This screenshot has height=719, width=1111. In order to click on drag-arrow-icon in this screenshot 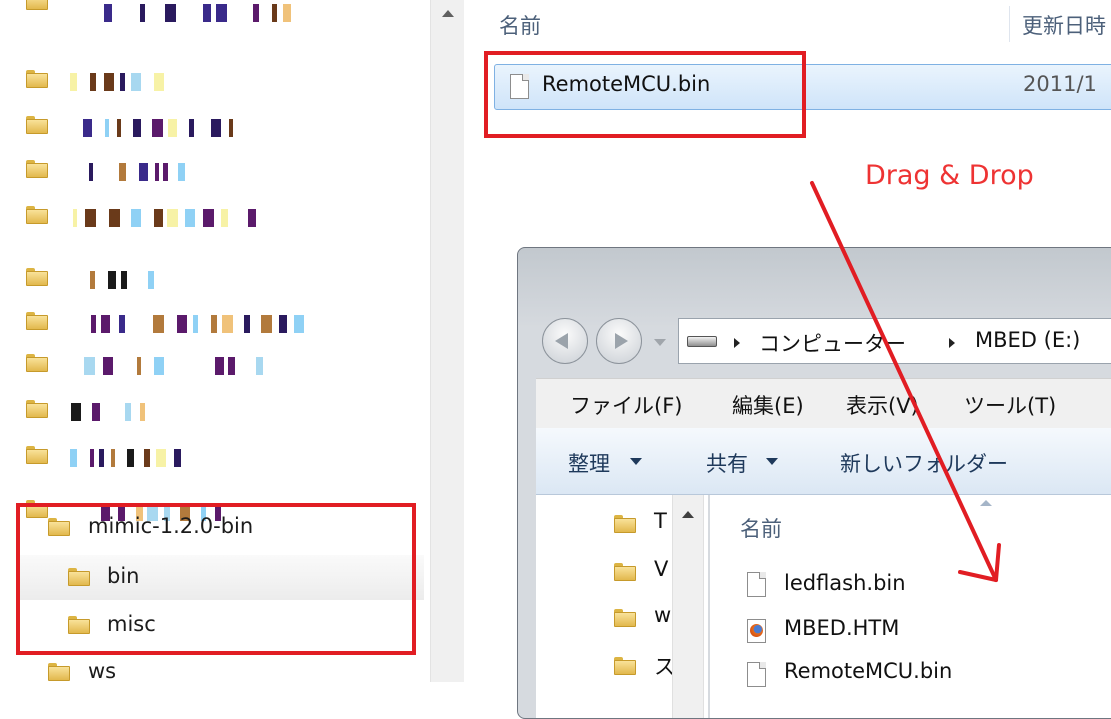, I will do `click(905, 381)`.